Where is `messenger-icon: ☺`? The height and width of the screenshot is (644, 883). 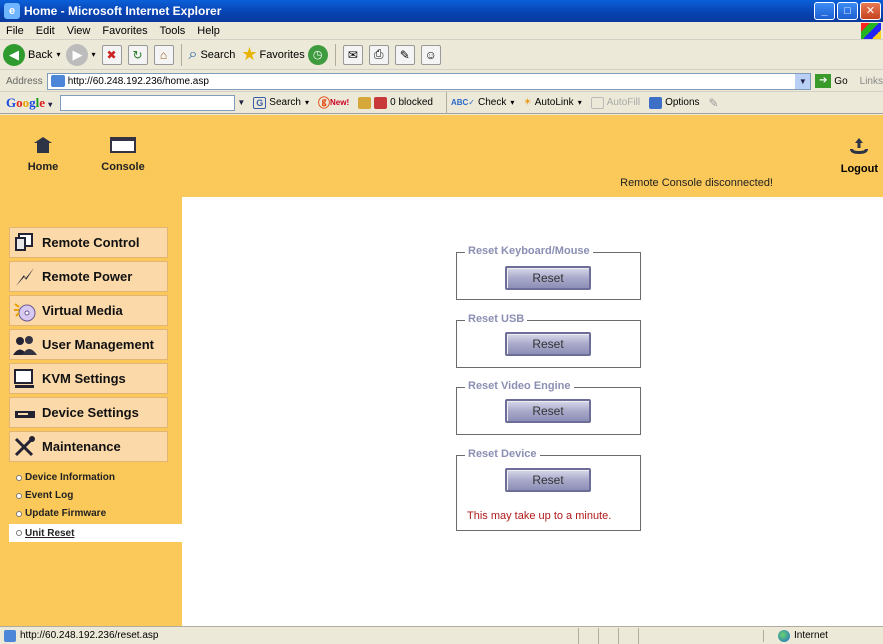
messenger-icon: ☺ is located at coordinates (430, 54).